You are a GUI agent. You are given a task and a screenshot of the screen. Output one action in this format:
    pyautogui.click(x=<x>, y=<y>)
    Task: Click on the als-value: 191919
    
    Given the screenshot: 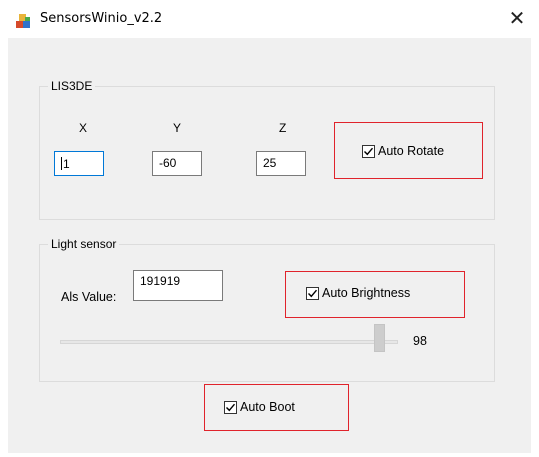 What is the action you would take?
    pyautogui.click(x=160, y=281)
    